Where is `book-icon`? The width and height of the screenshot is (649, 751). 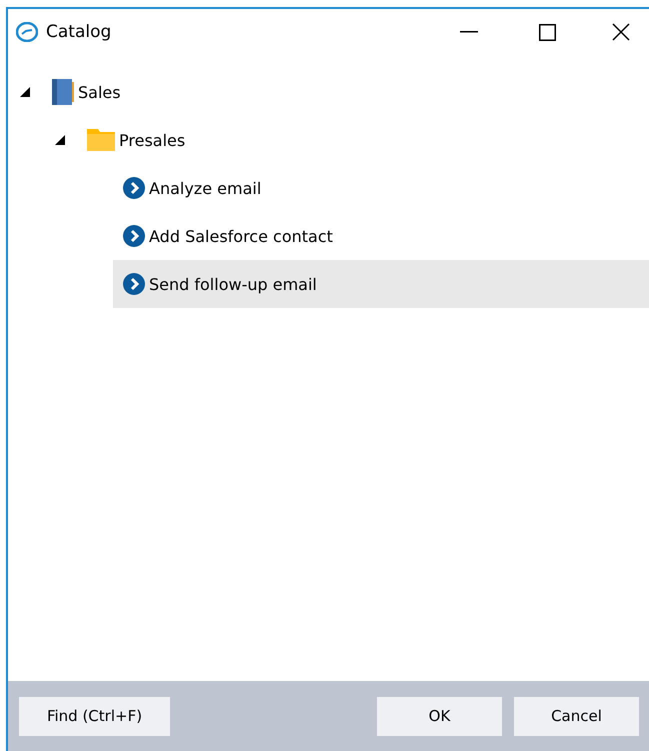 book-icon is located at coordinates (63, 92).